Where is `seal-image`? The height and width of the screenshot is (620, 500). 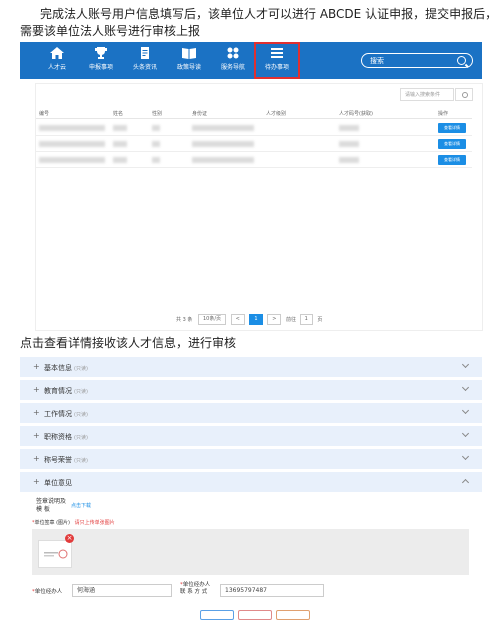 seal-image is located at coordinates (56, 554).